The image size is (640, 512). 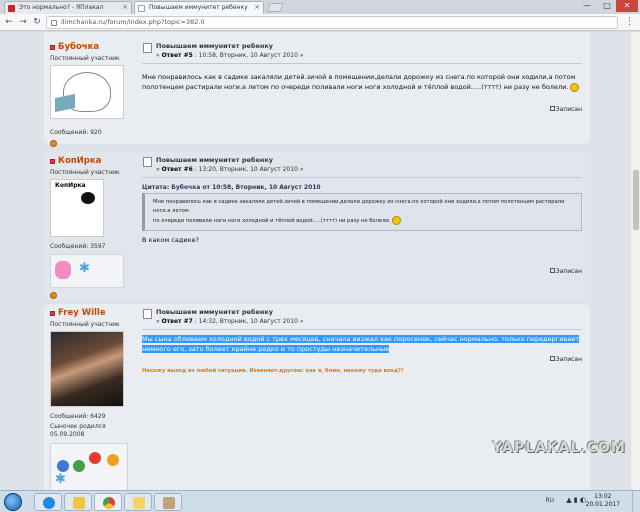 I want to click on show-desktop-button, so click(x=636, y=501).